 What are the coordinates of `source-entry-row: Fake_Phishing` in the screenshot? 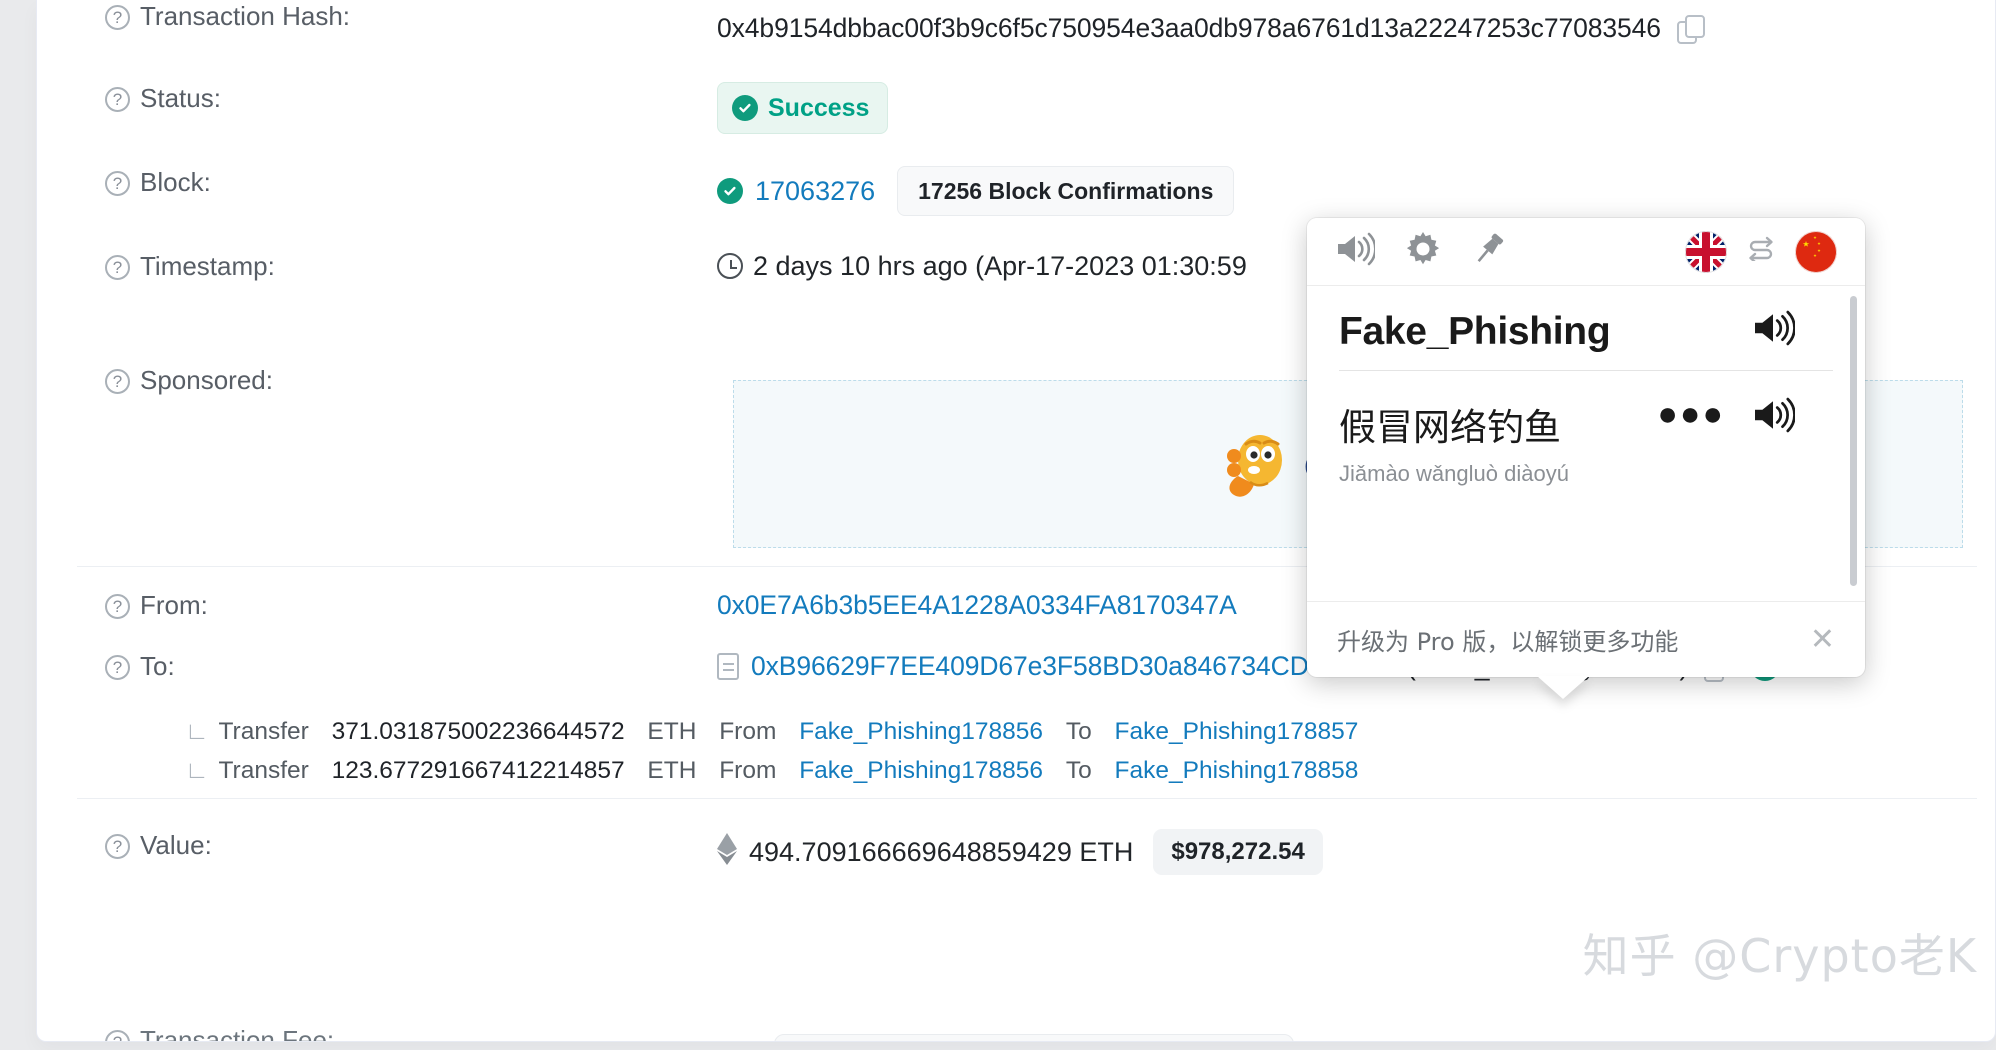 It's located at (1586, 332).